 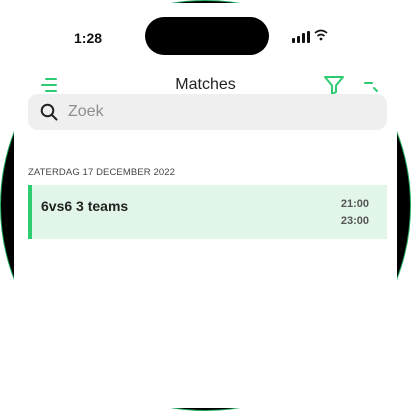 What do you see at coordinates (101, 172) in the screenshot?
I see `section-date-header: ZATERDAG 17 DECEMBER 2022` at bounding box center [101, 172].